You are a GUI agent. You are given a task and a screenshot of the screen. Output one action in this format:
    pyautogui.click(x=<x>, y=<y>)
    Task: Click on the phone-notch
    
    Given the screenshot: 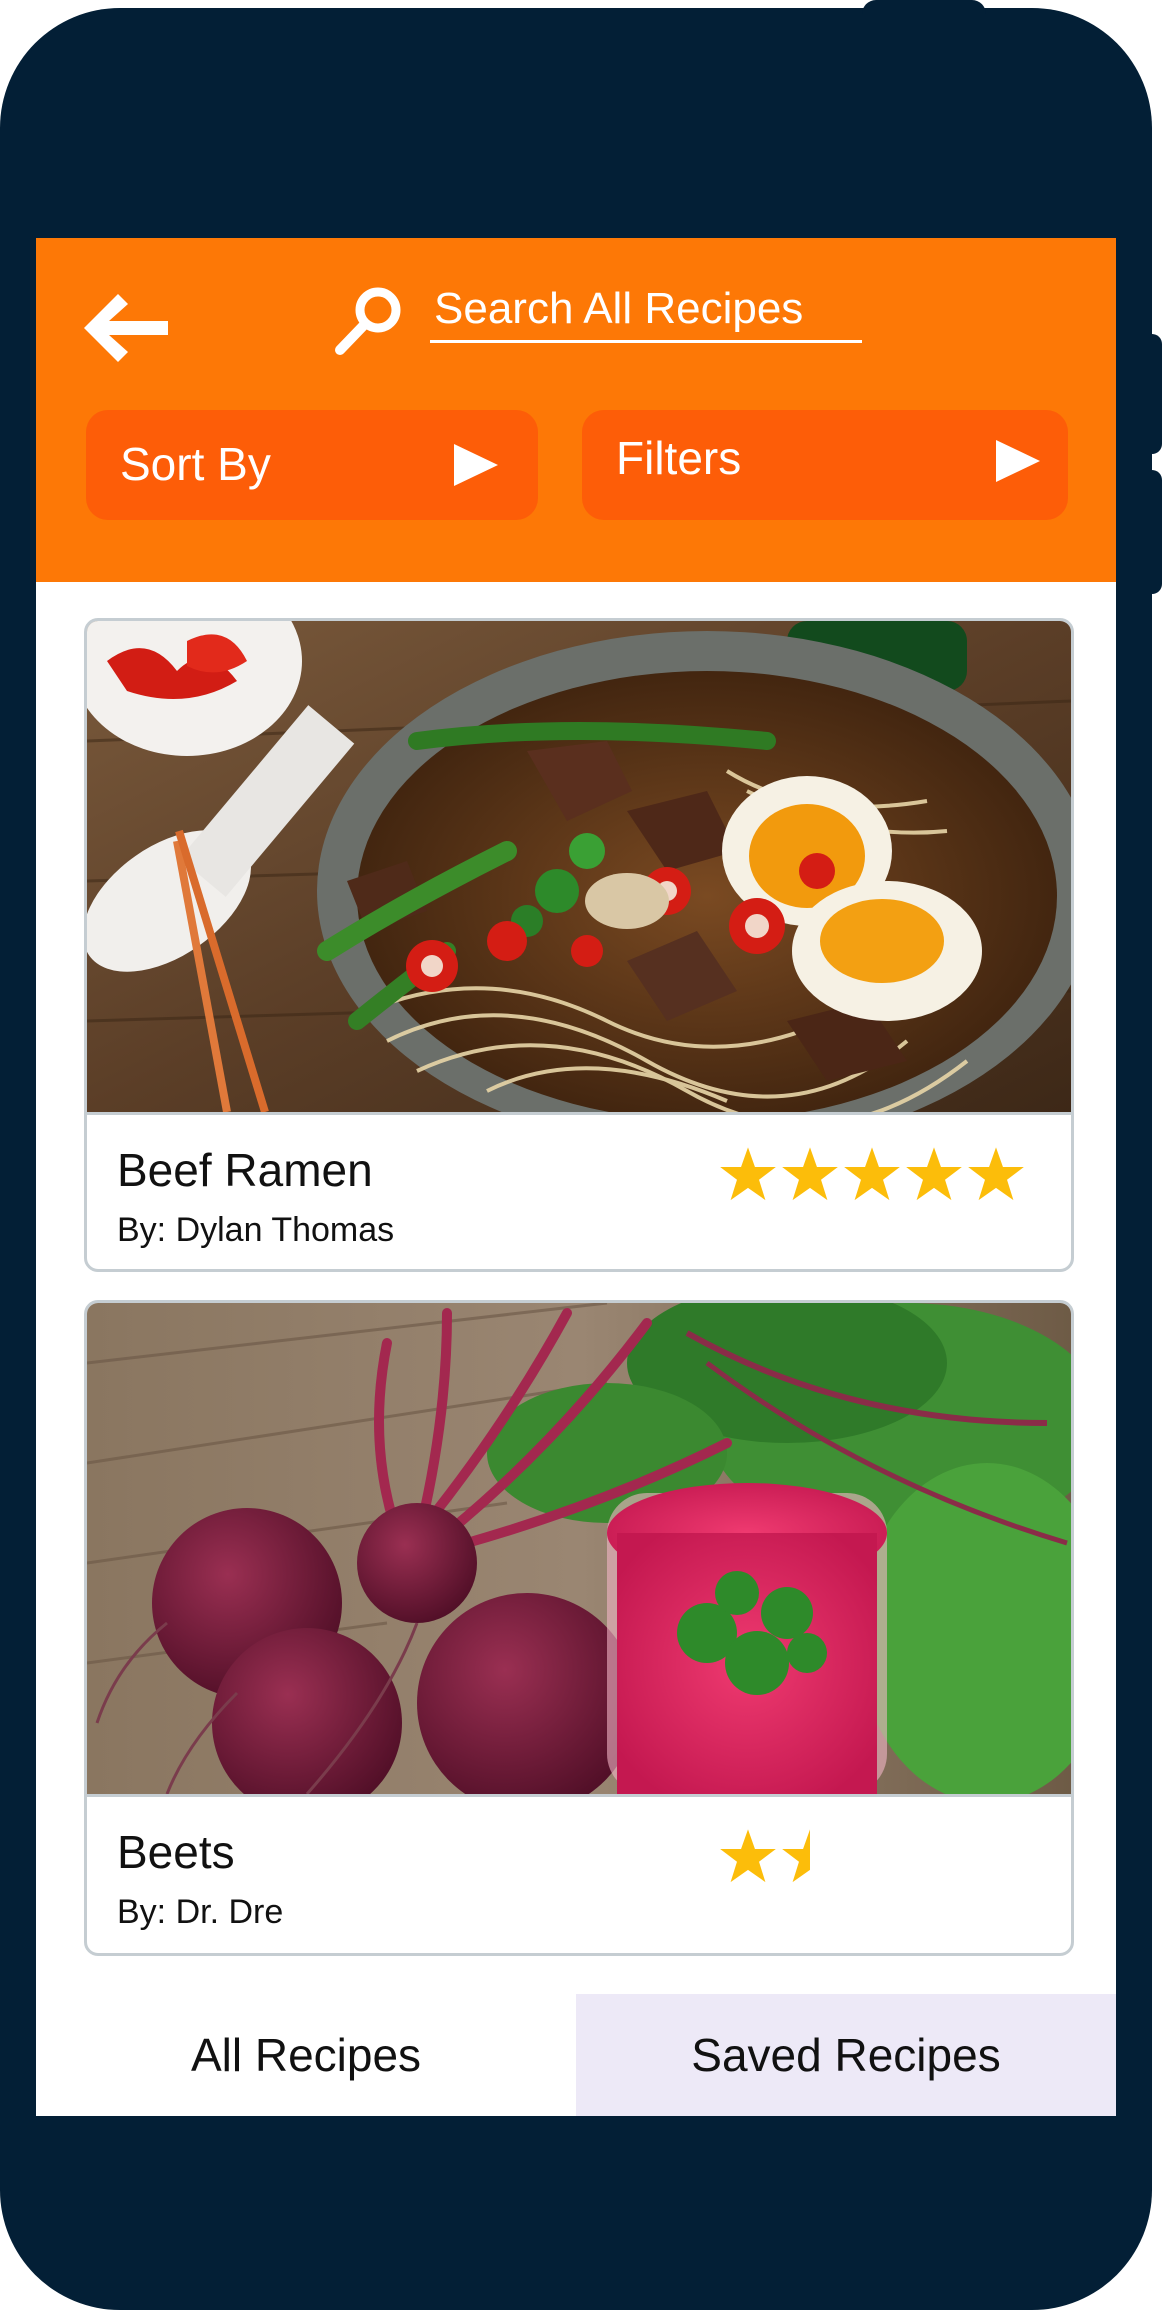 What is the action you would take?
    pyautogui.click(x=924, y=12)
    